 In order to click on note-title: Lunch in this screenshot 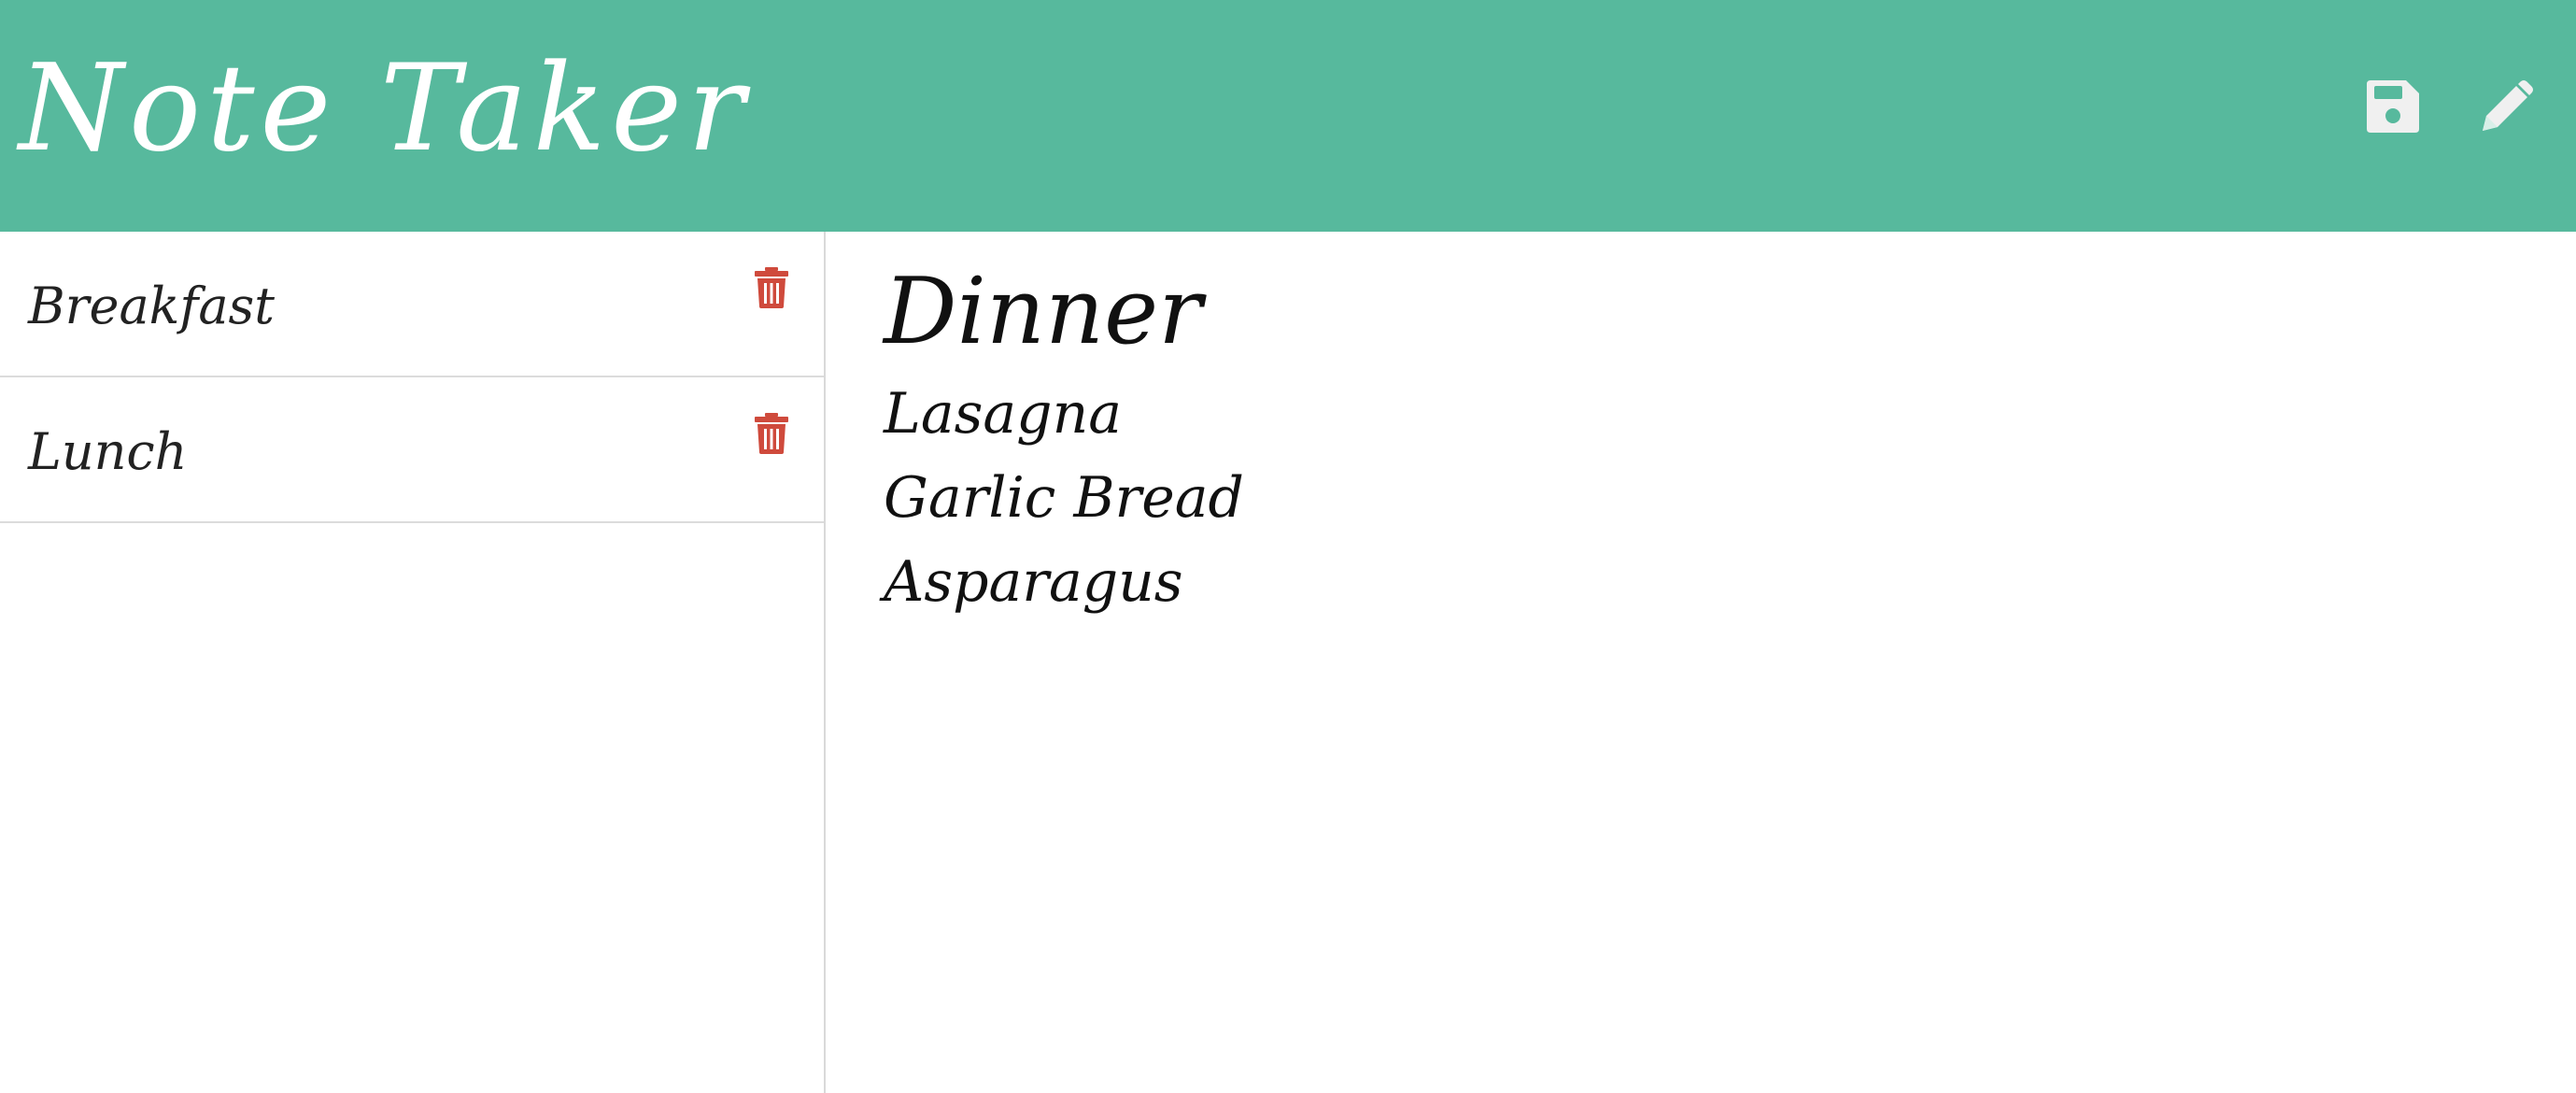, I will do `click(108, 452)`.